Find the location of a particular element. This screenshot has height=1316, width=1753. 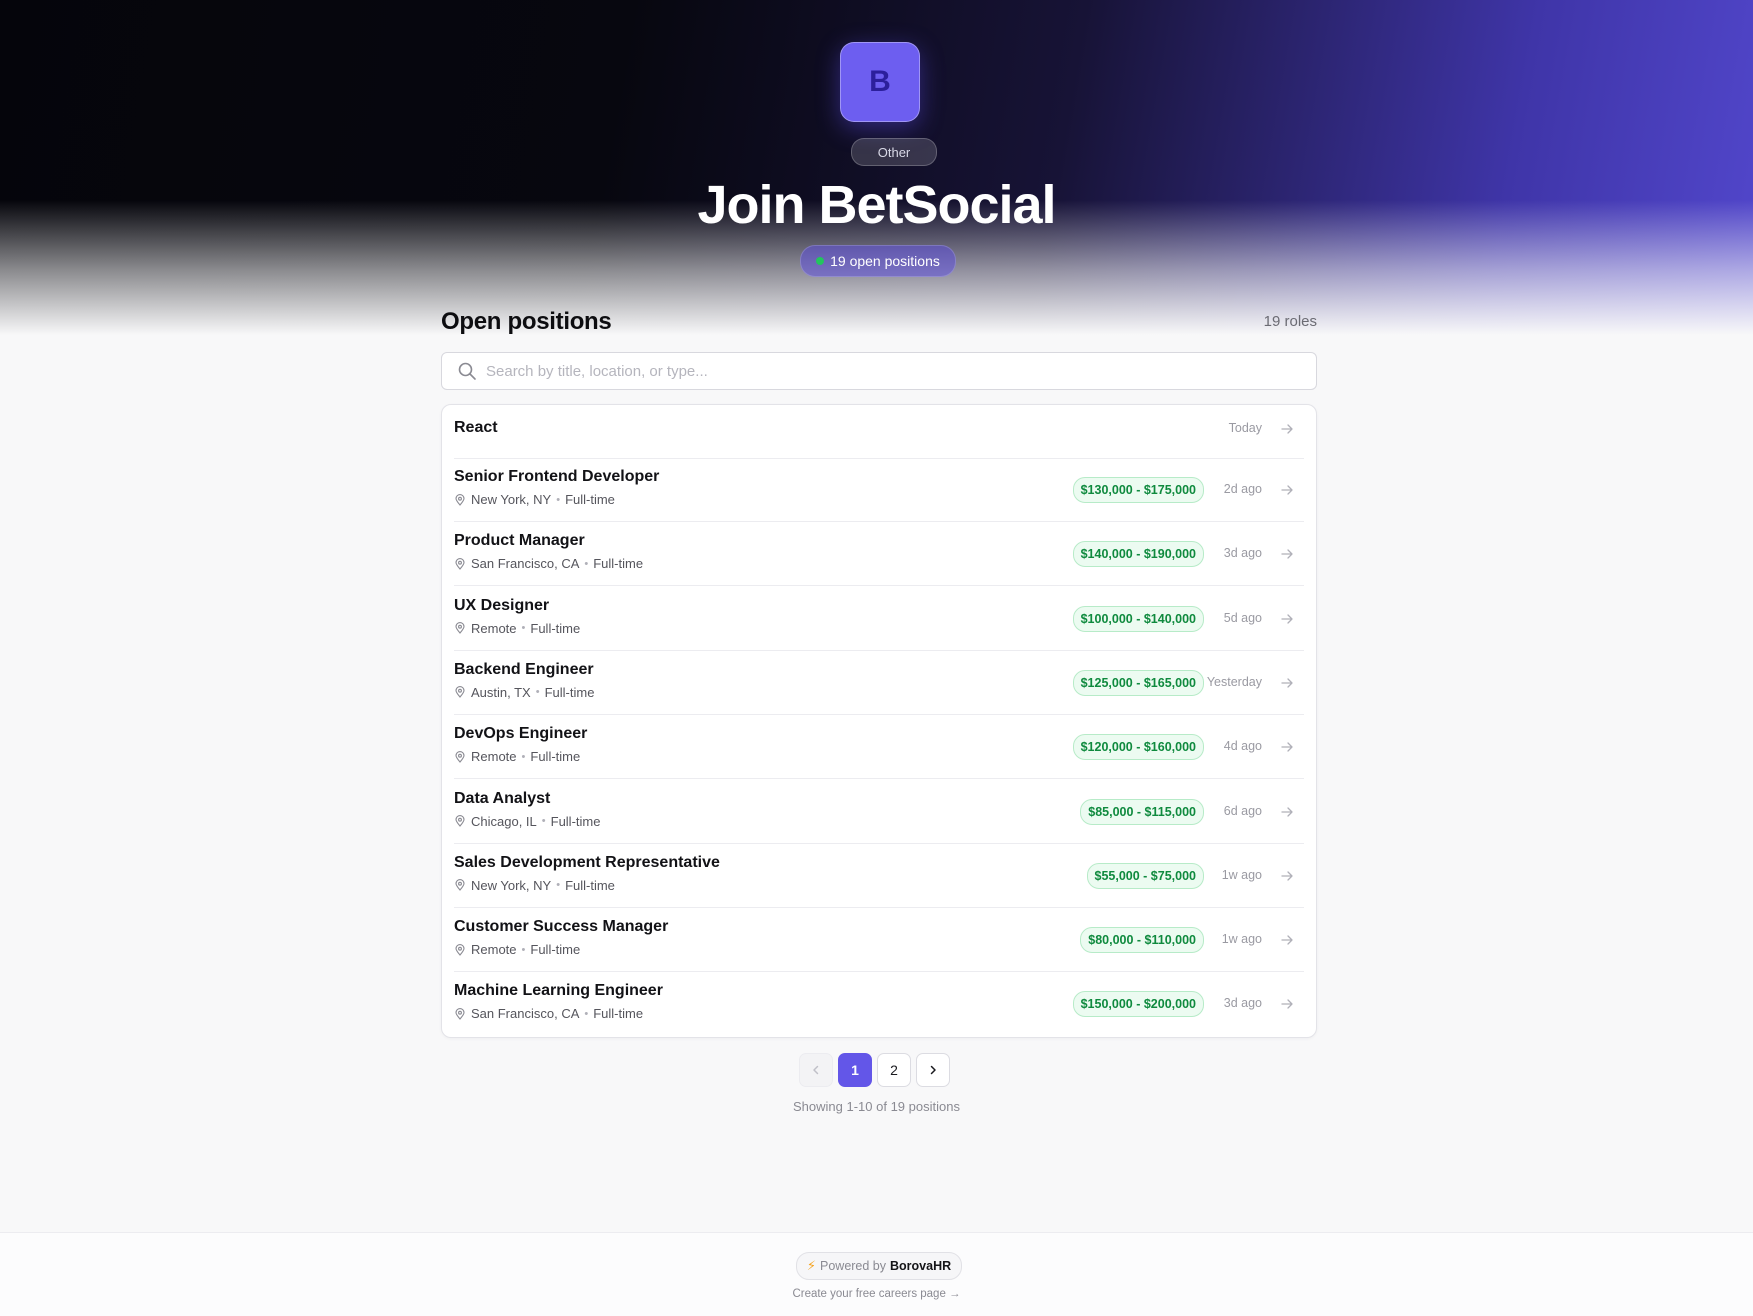

next-page-button is located at coordinates (933, 1070).